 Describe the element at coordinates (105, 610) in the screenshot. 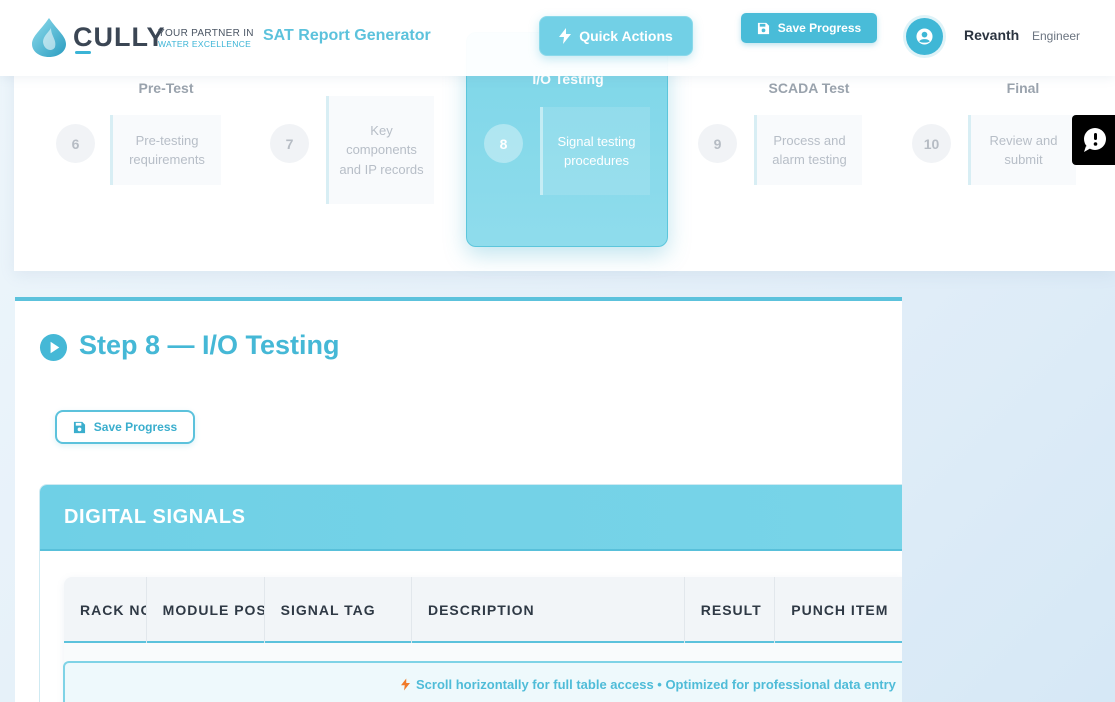

I see `column-header-rack-no: RACK NO` at that location.